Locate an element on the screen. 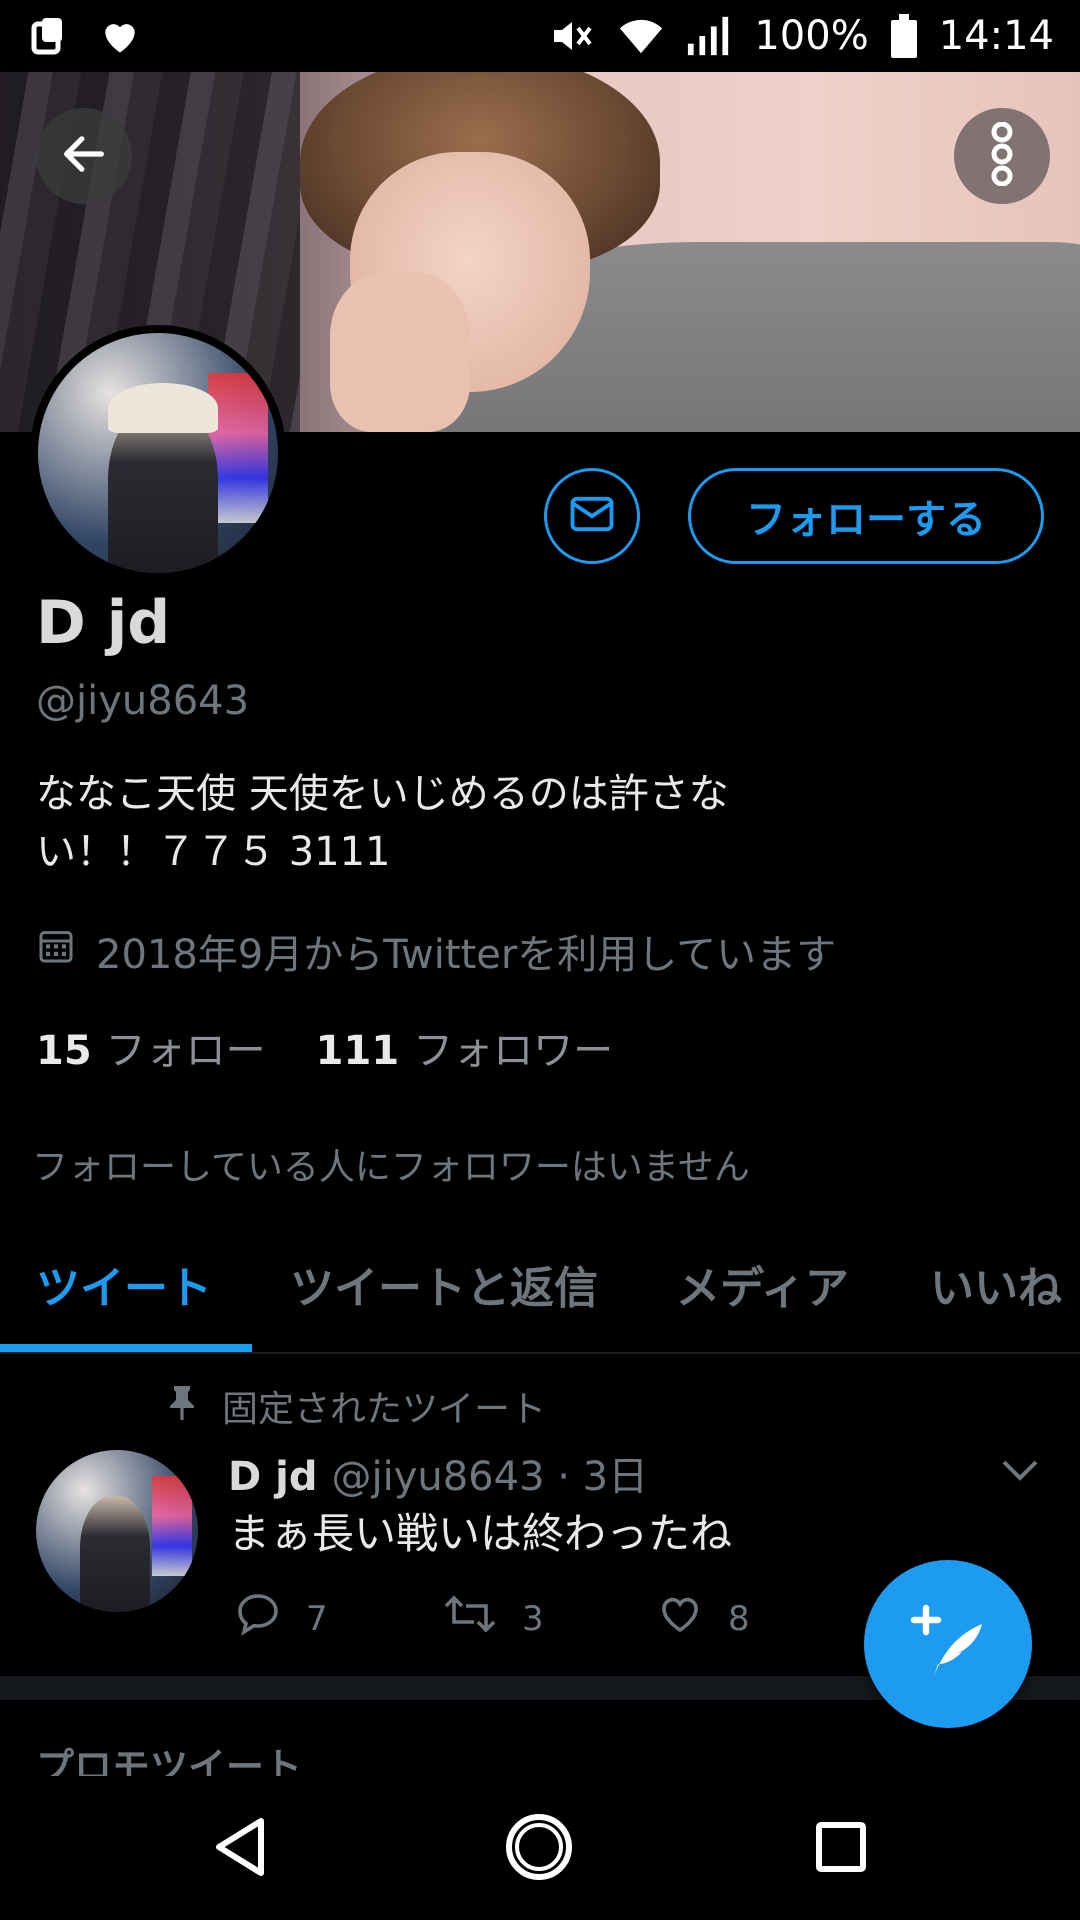  tweet-menu-button is located at coordinates (1020, 1472).